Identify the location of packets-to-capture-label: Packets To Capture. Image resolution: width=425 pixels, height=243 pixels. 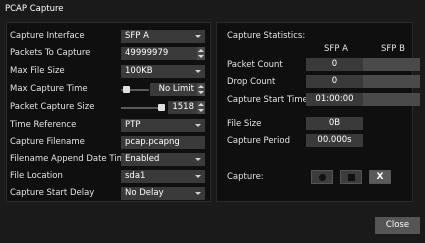
(50, 53).